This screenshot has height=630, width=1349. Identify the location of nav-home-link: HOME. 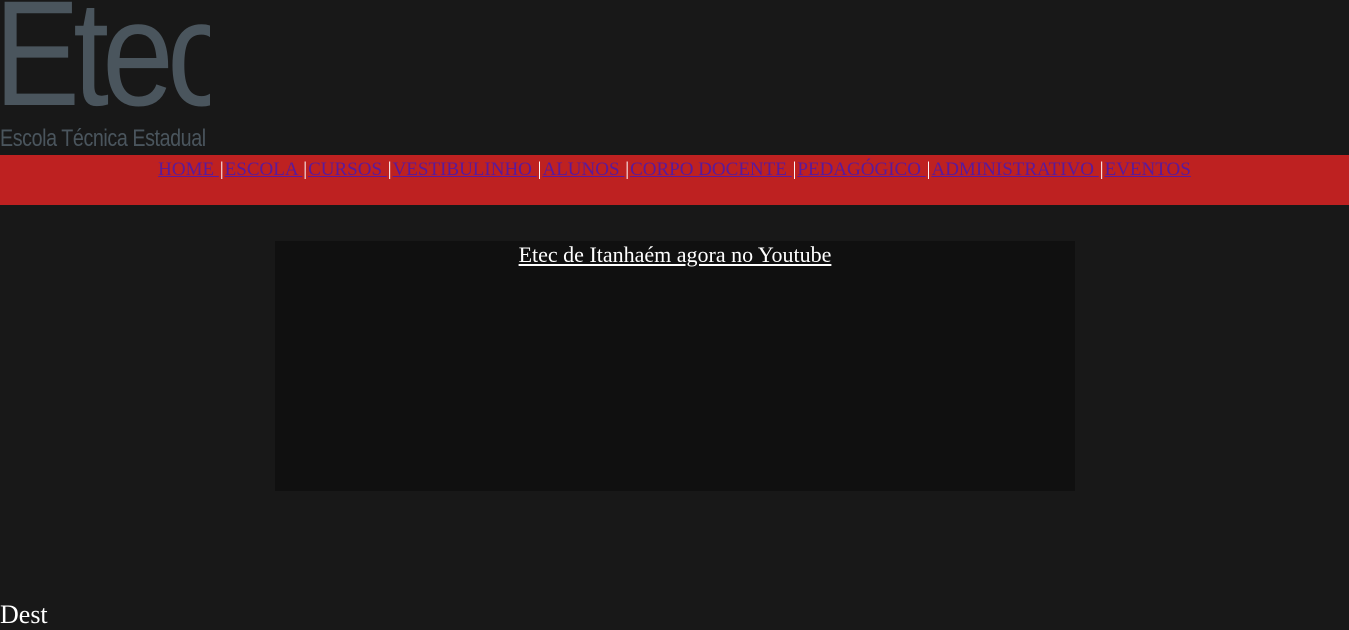
(188, 169).